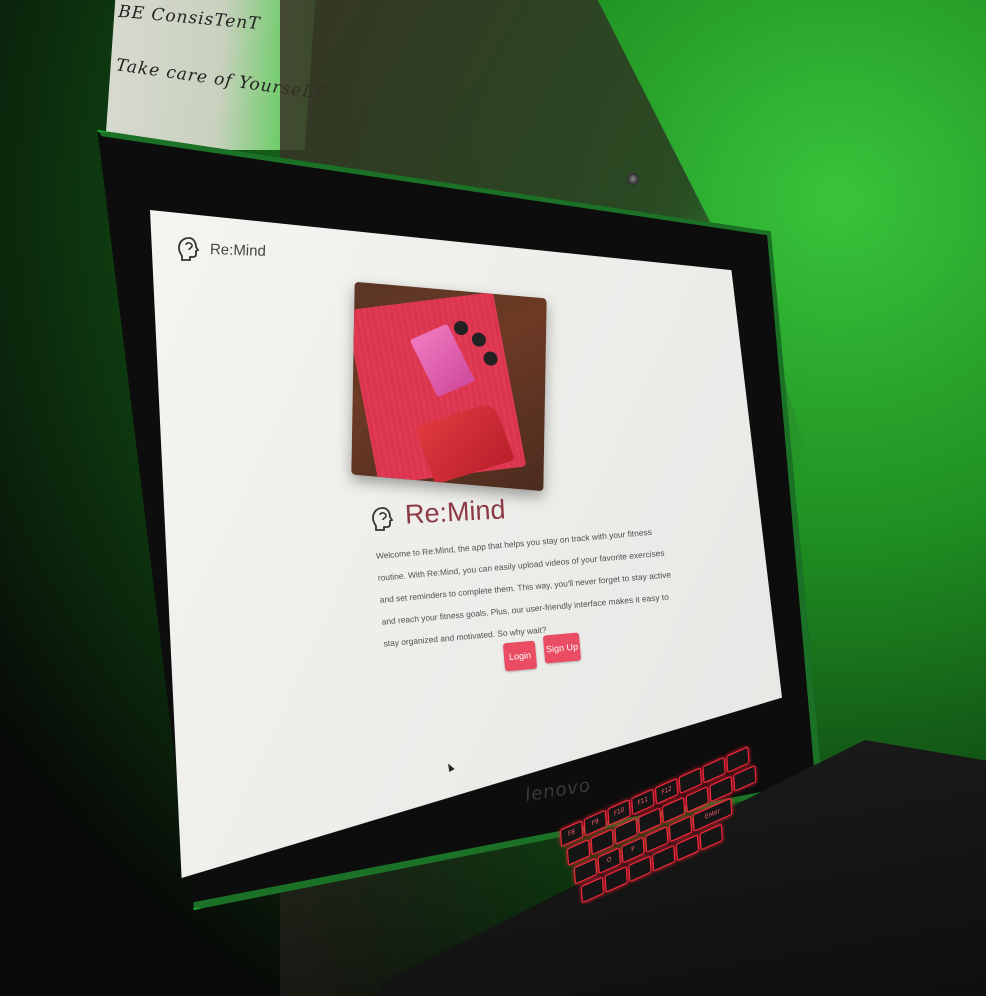  Describe the element at coordinates (562, 648) in the screenshot. I see `sign-up-button: Sign Up` at that location.